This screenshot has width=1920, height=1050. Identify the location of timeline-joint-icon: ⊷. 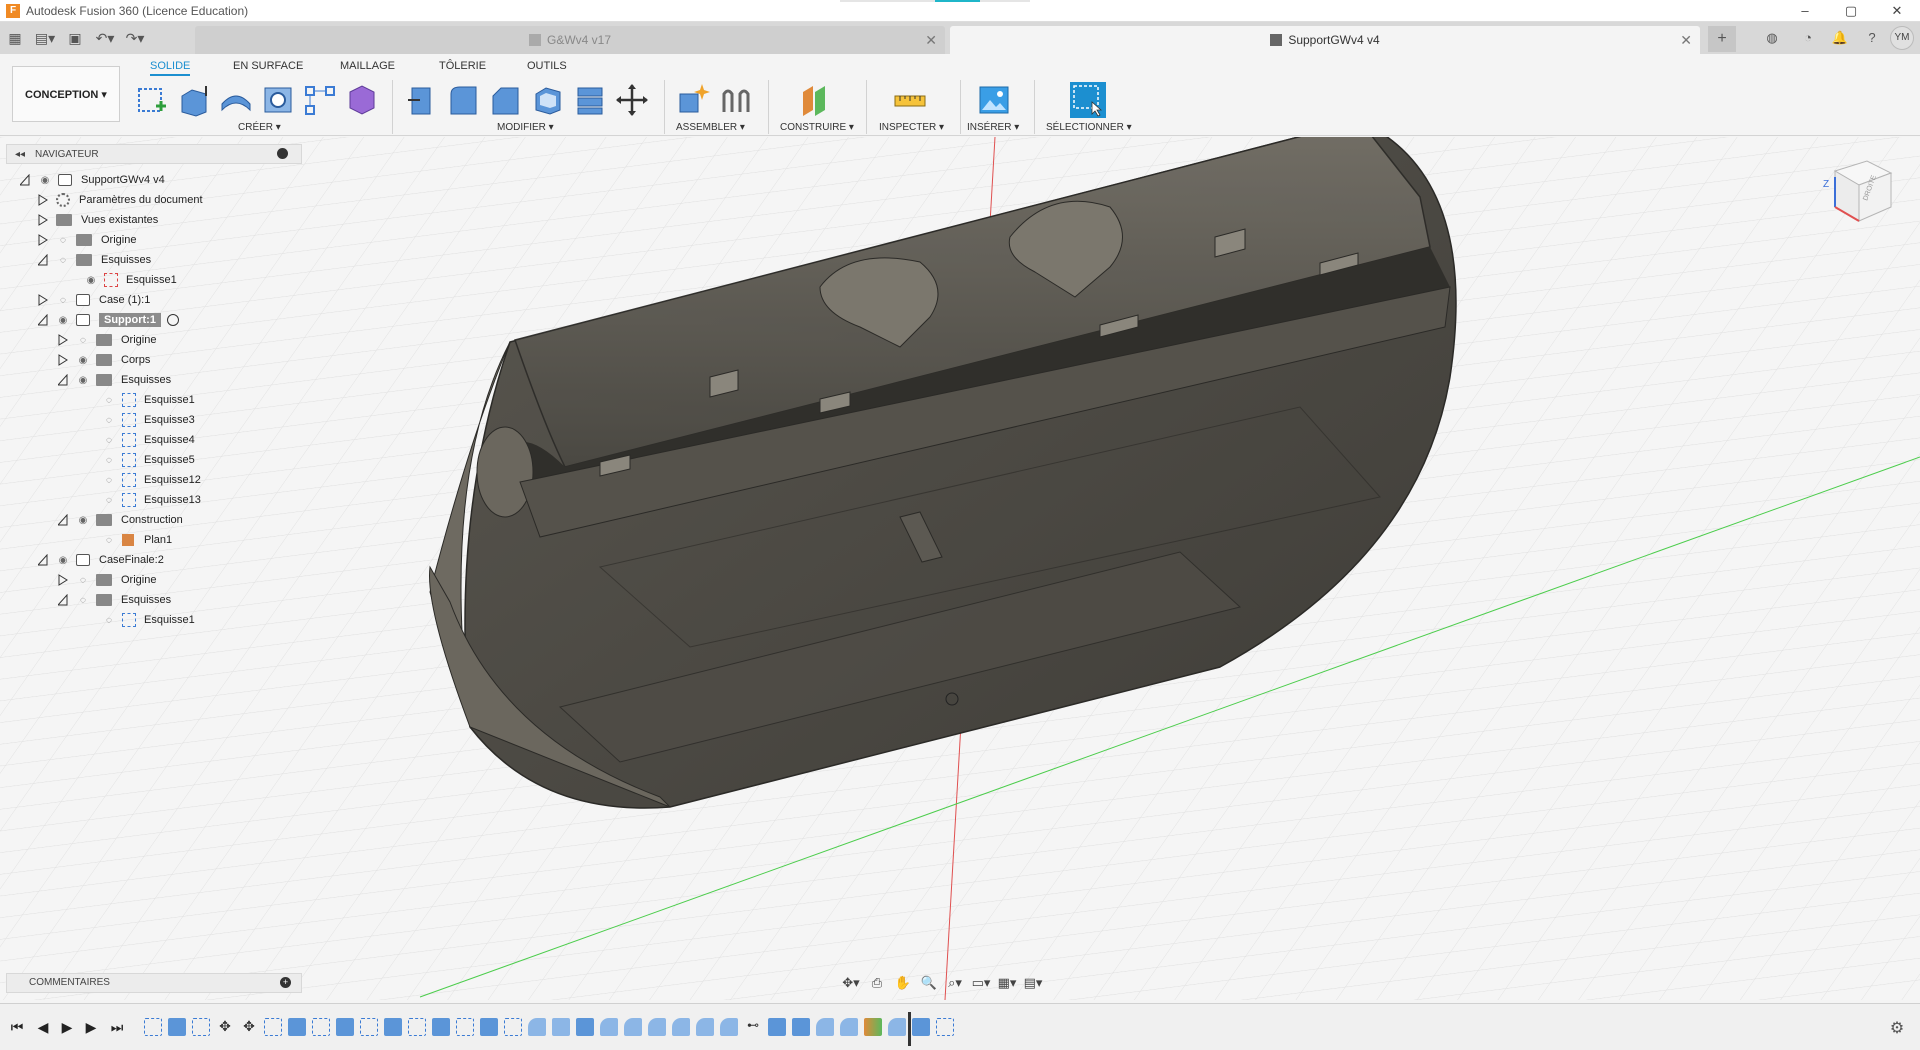
(753, 1027).